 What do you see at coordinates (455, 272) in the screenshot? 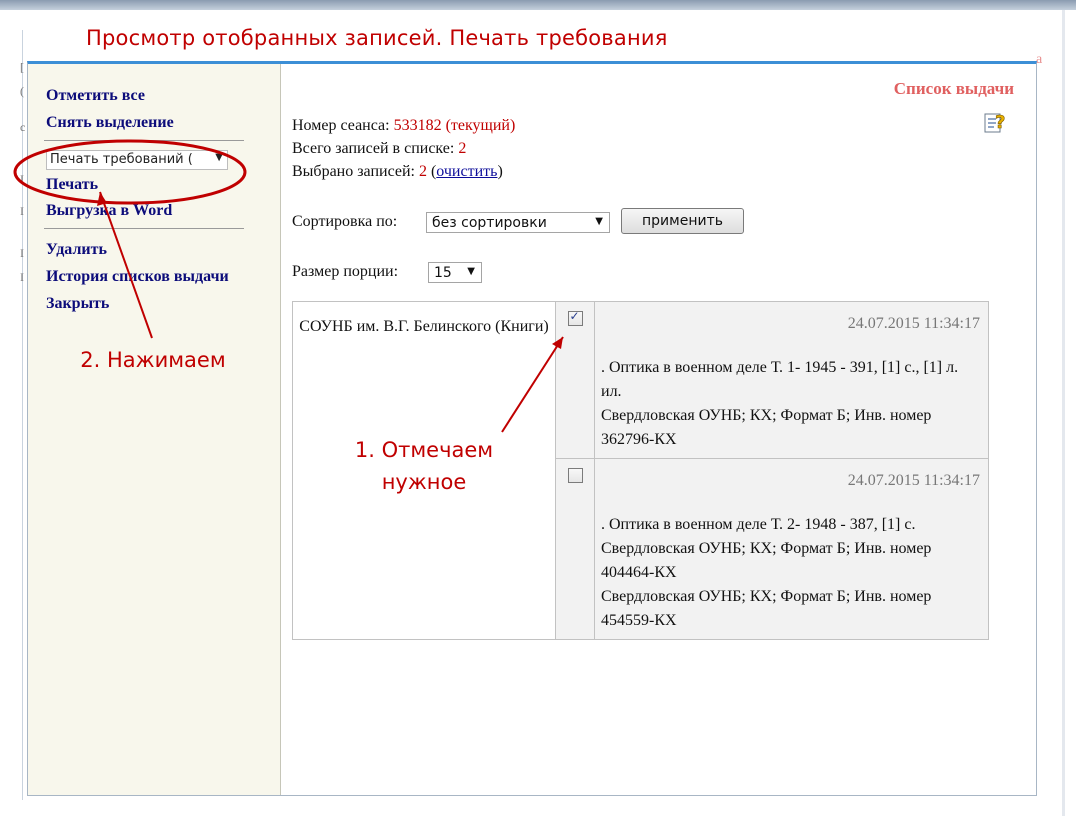
I see `portion-select: 15 ▼` at bounding box center [455, 272].